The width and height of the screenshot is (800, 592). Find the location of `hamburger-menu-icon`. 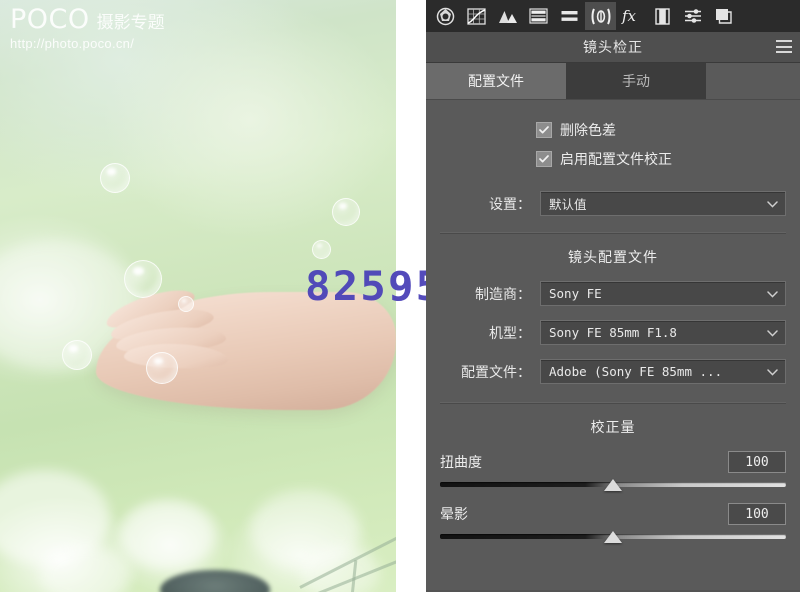

hamburger-menu-icon is located at coordinates (784, 46).